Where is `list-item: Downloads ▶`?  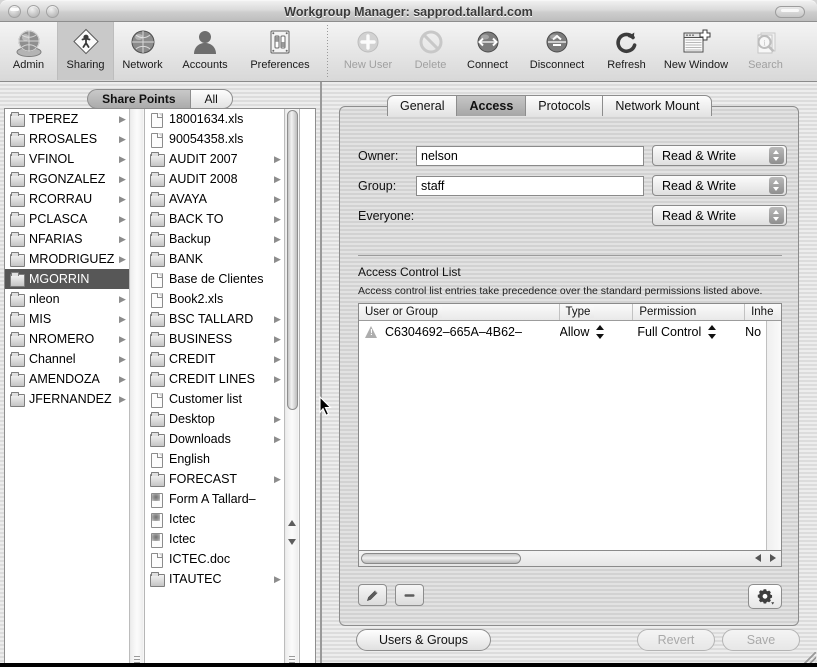
list-item: Downloads ▶ is located at coordinates (214, 439).